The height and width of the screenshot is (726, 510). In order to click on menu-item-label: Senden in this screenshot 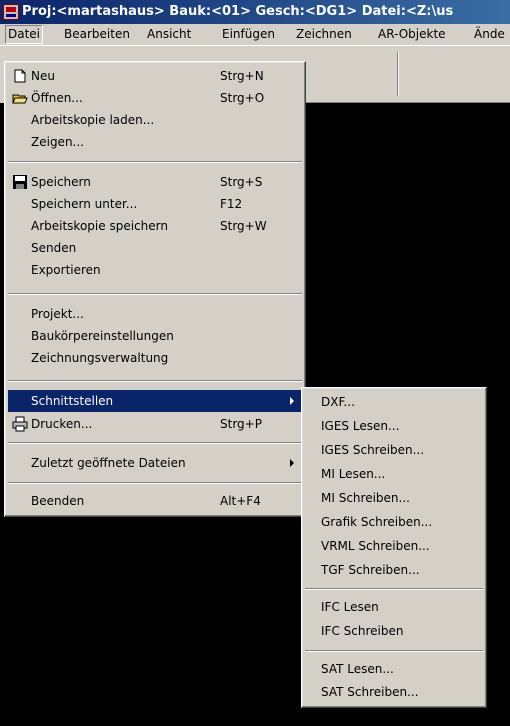, I will do `click(54, 248)`.